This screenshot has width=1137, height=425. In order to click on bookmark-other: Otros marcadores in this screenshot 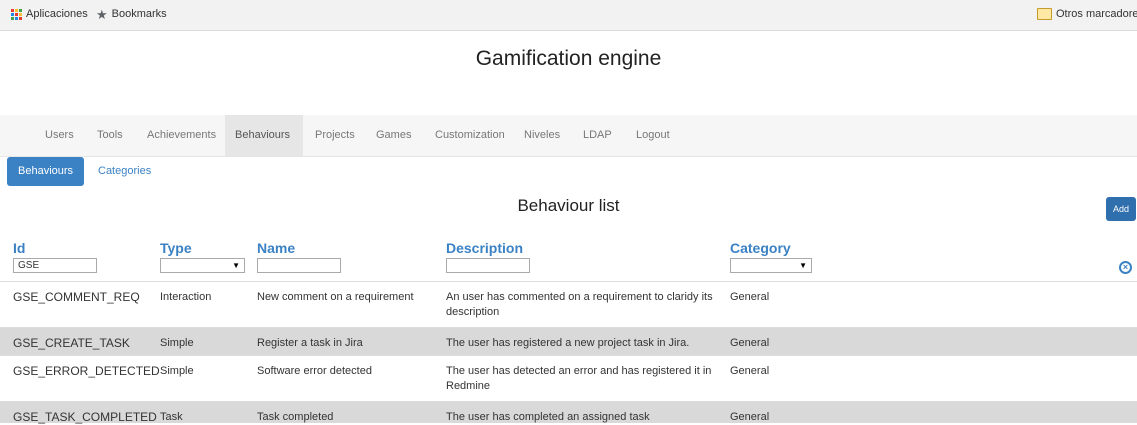, I will do `click(1087, 14)`.